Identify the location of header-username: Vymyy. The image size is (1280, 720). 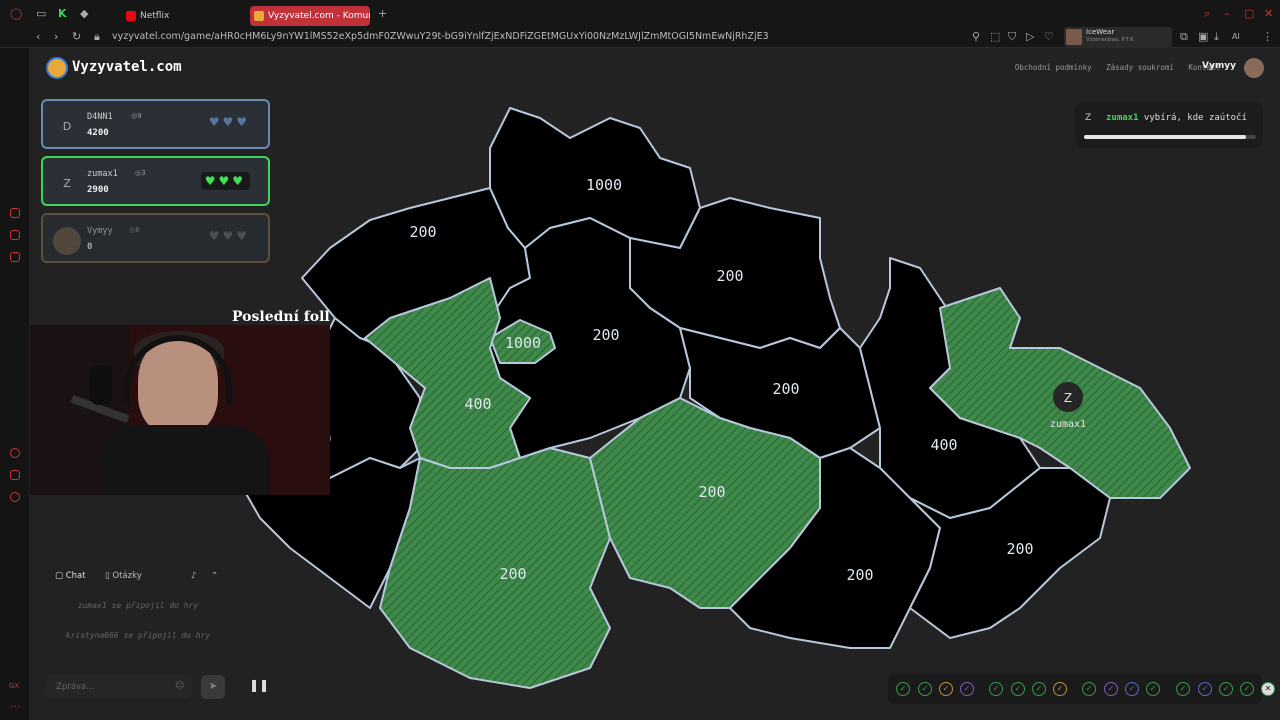
(1219, 66).